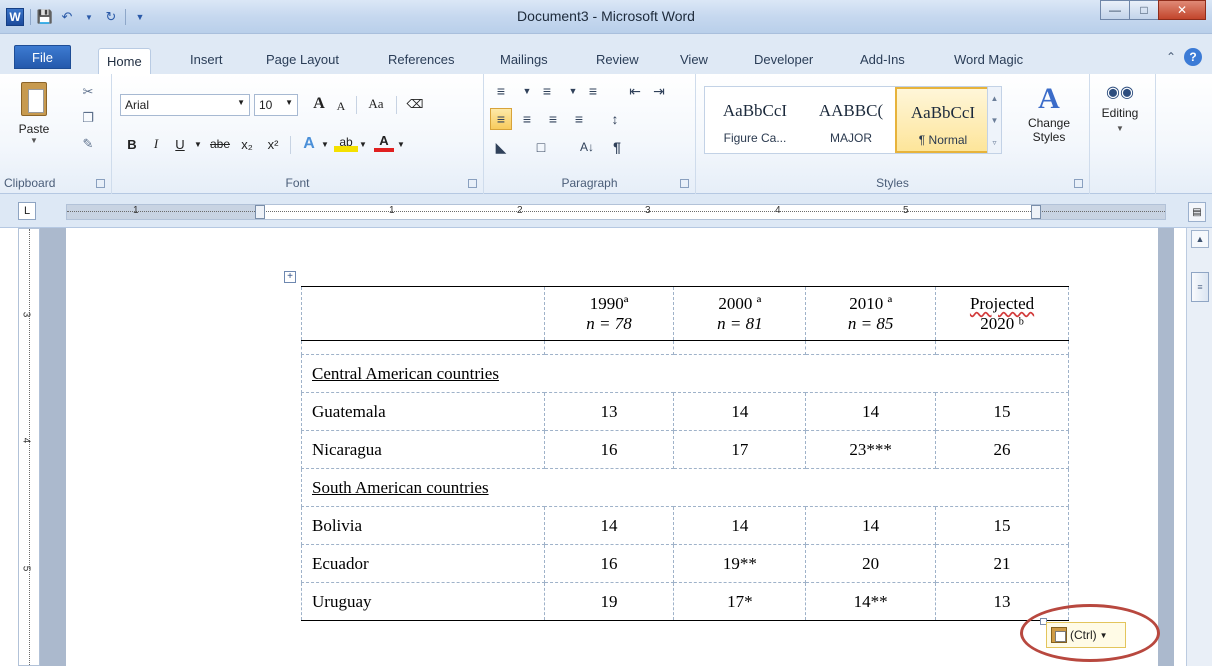 The width and height of the screenshot is (1212, 666). Describe the element at coordinates (851, 120) in the screenshot. I see `style-major: AABBC( MAJOR` at that location.